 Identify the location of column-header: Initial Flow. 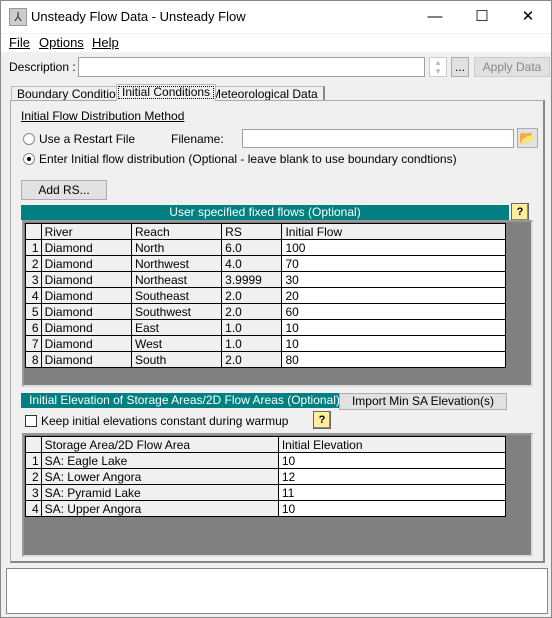
(393, 231).